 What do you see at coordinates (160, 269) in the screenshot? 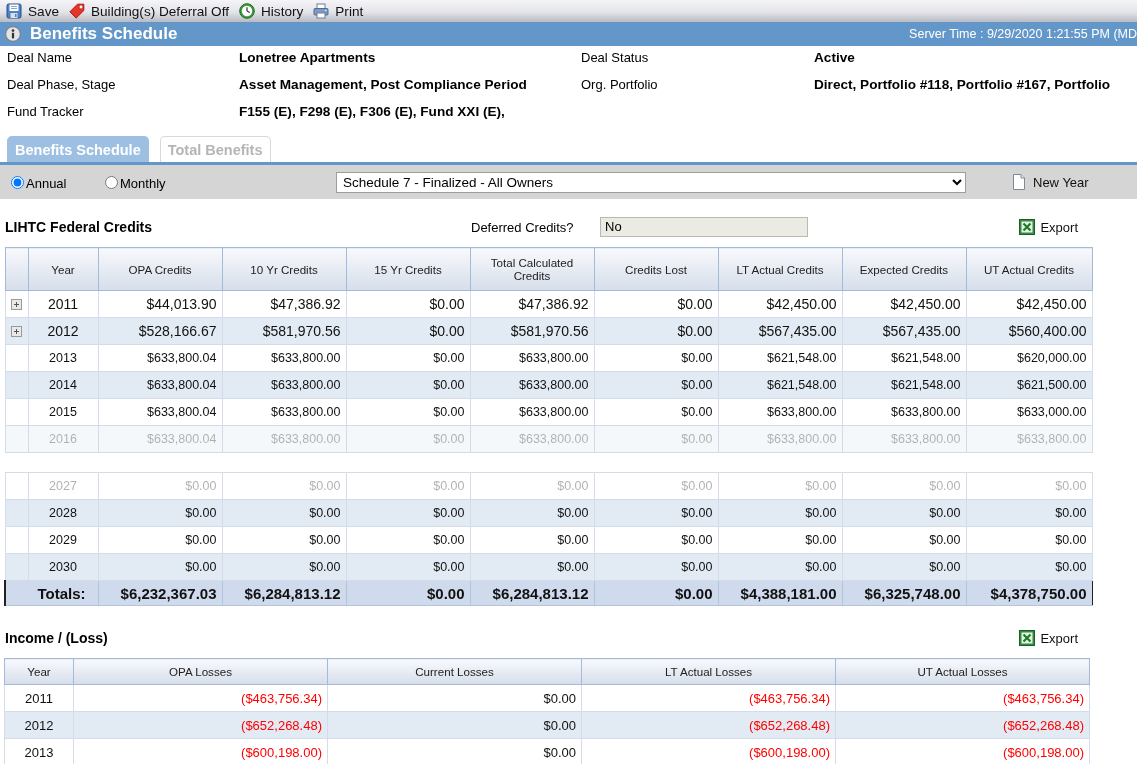
I see `column-header: OPA Credits` at bounding box center [160, 269].